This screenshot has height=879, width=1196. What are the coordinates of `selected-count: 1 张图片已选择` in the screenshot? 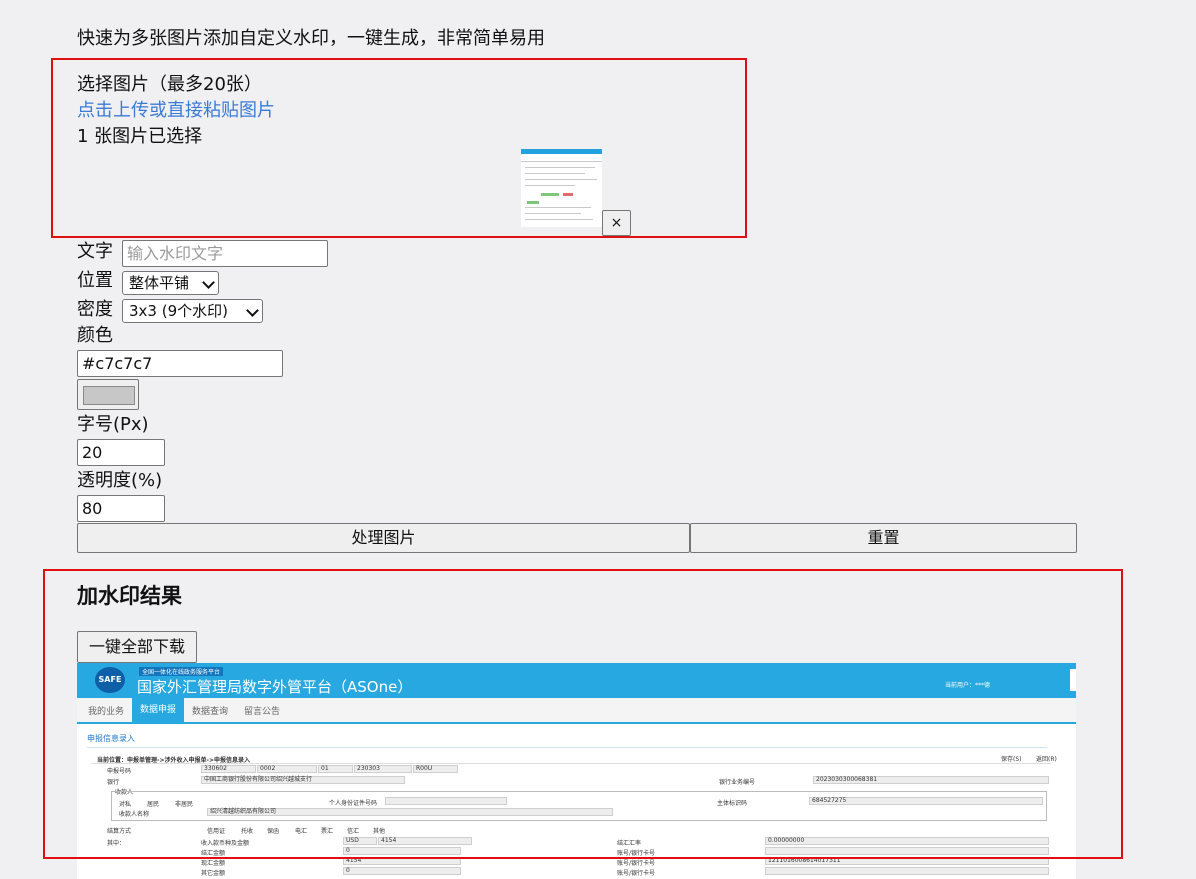 It's located at (140, 136).